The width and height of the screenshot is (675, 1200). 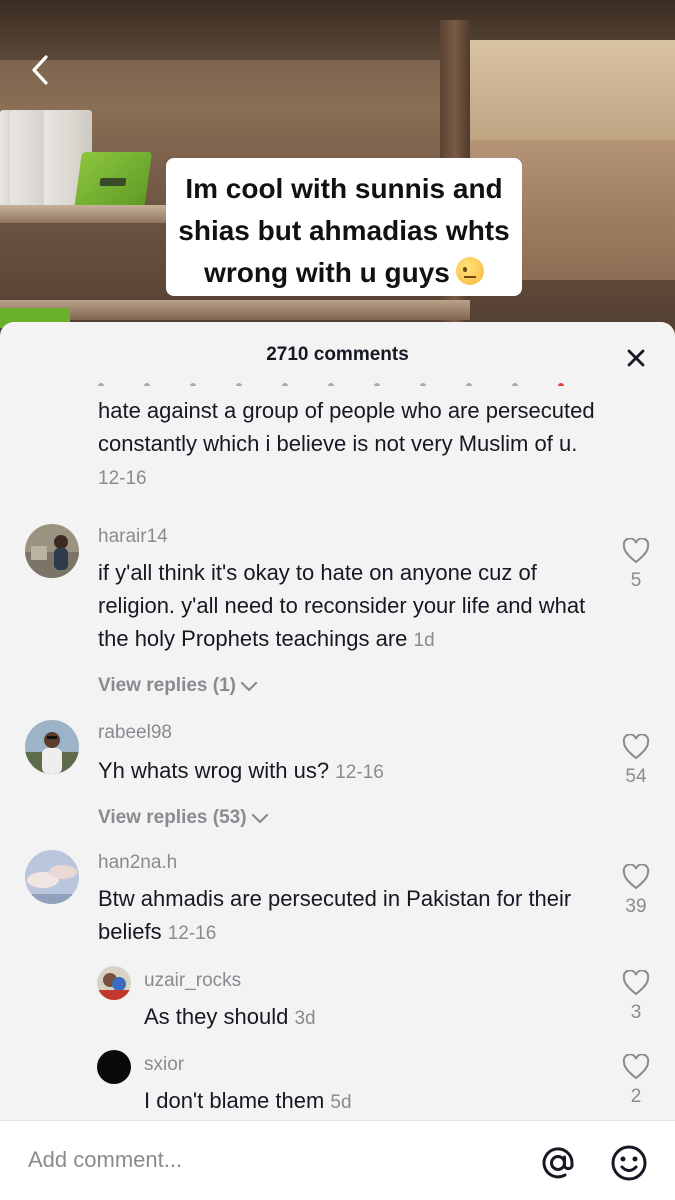 I want to click on at-sign-icon, so click(x=558, y=1163).